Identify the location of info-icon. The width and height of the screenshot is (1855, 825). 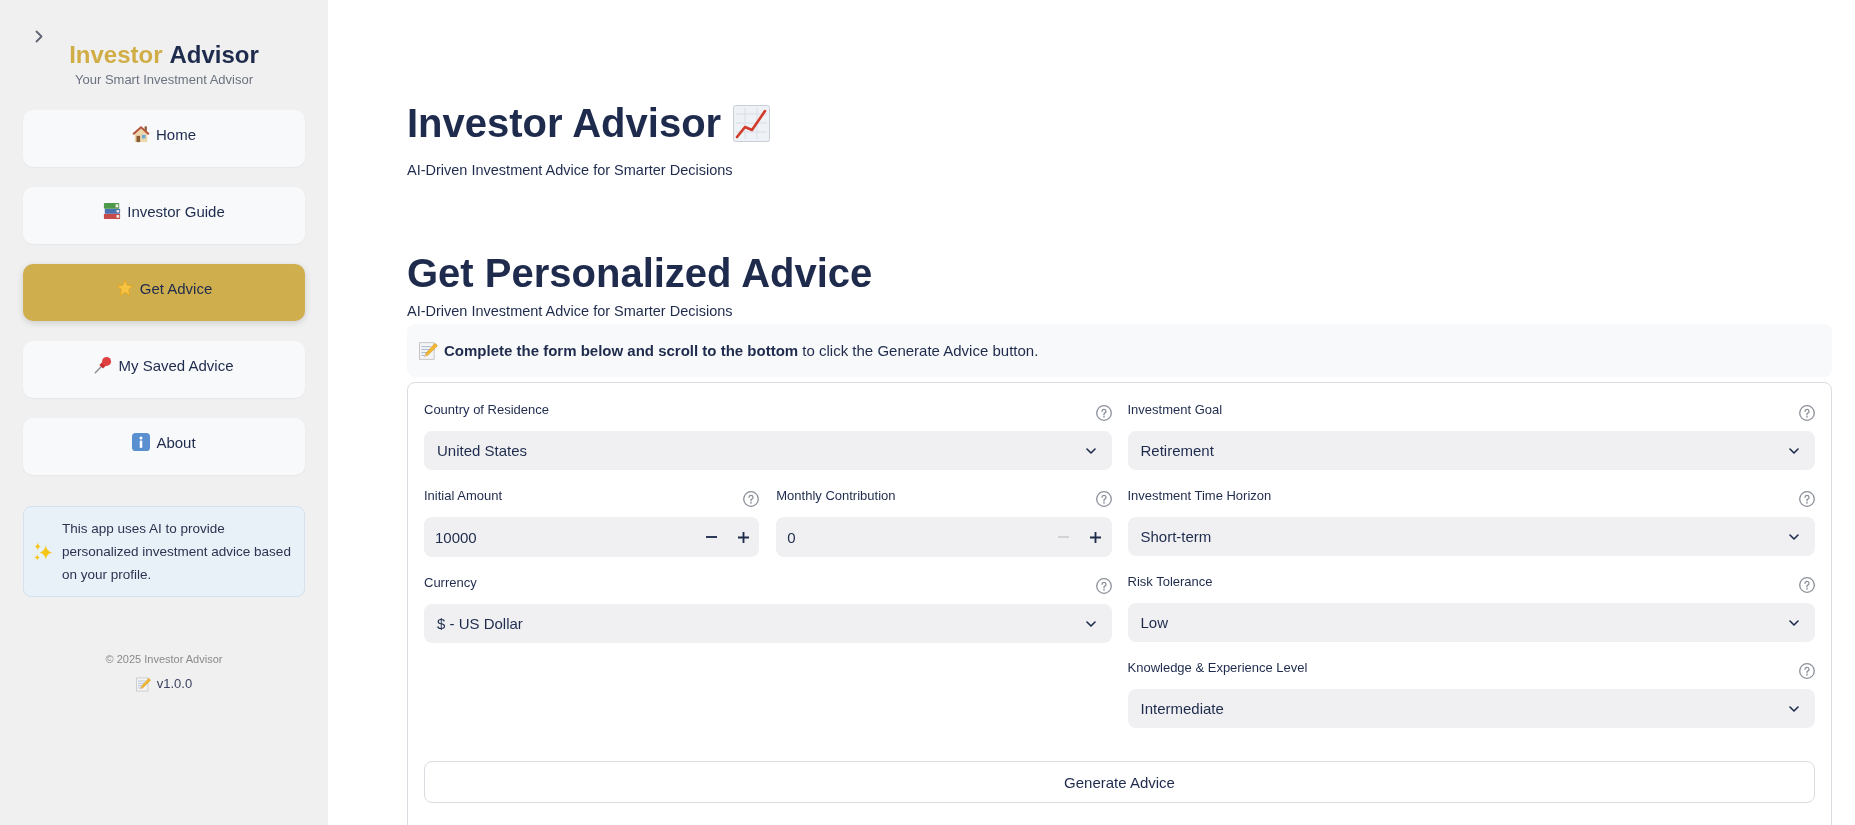
(141, 442).